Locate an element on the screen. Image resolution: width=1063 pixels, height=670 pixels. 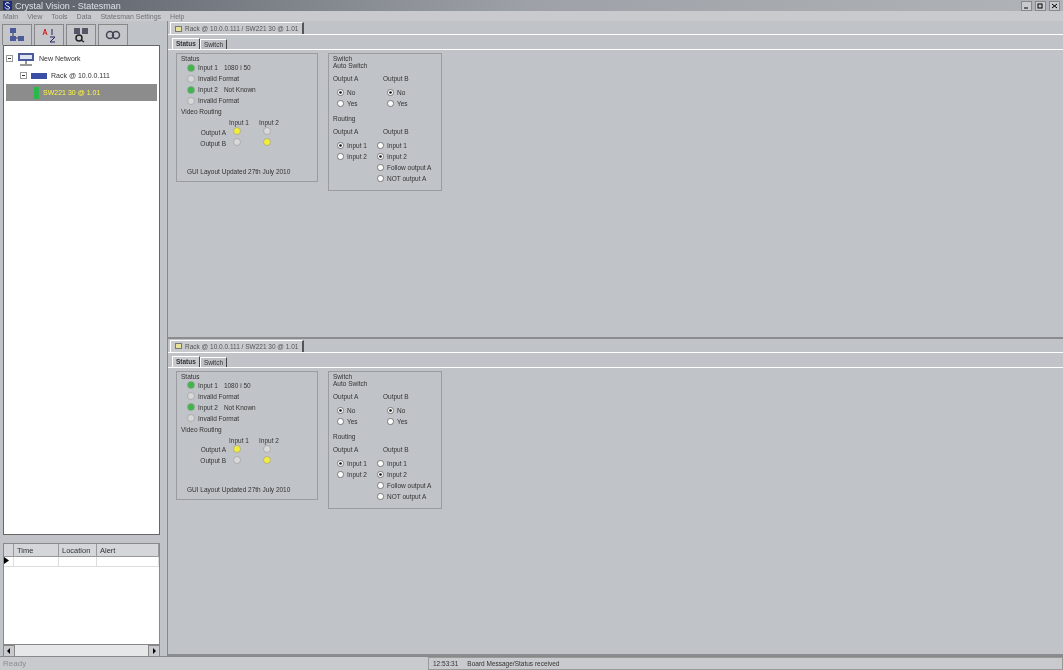
search-button is located at coordinates (81, 34).